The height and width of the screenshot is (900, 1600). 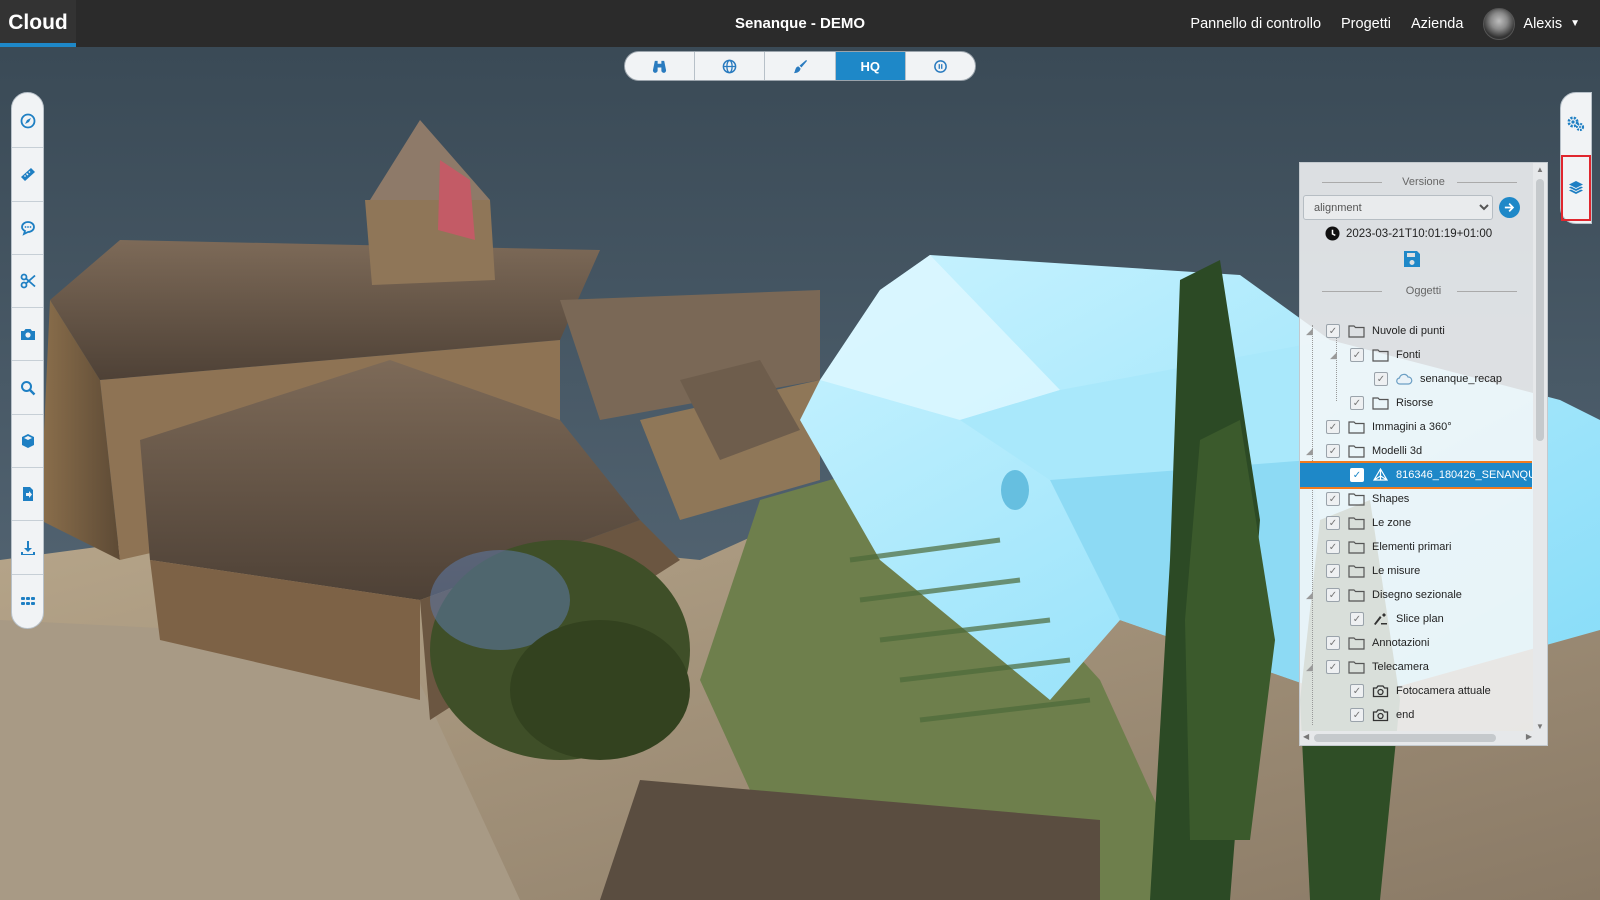 I want to click on save-button, so click(x=1412, y=261).